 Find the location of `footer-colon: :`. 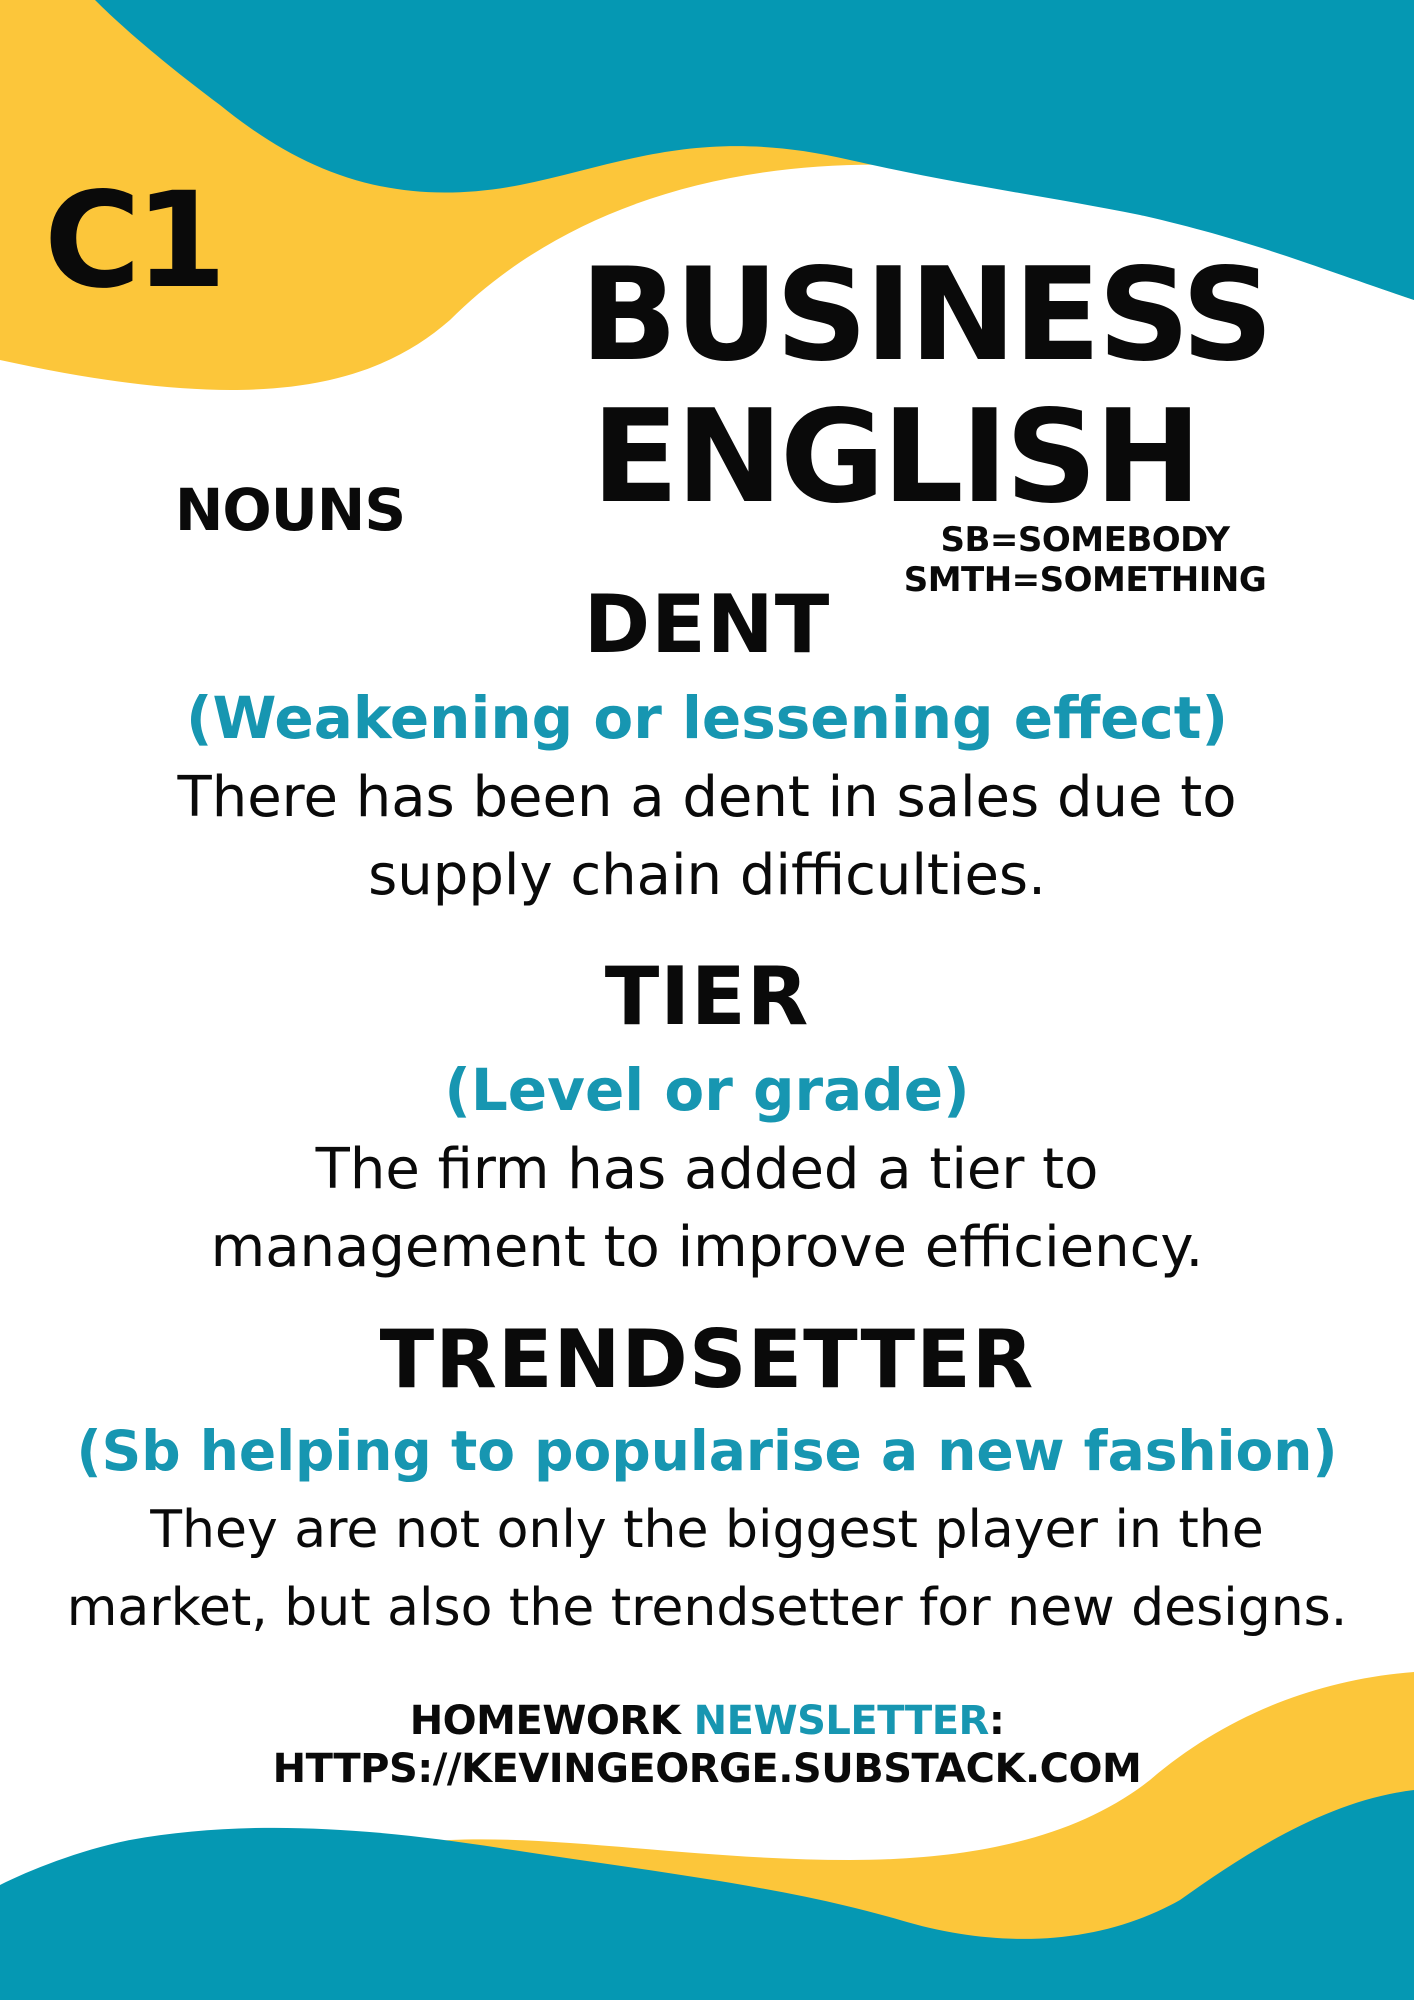

footer-colon: : is located at coordinates (996, 1721).